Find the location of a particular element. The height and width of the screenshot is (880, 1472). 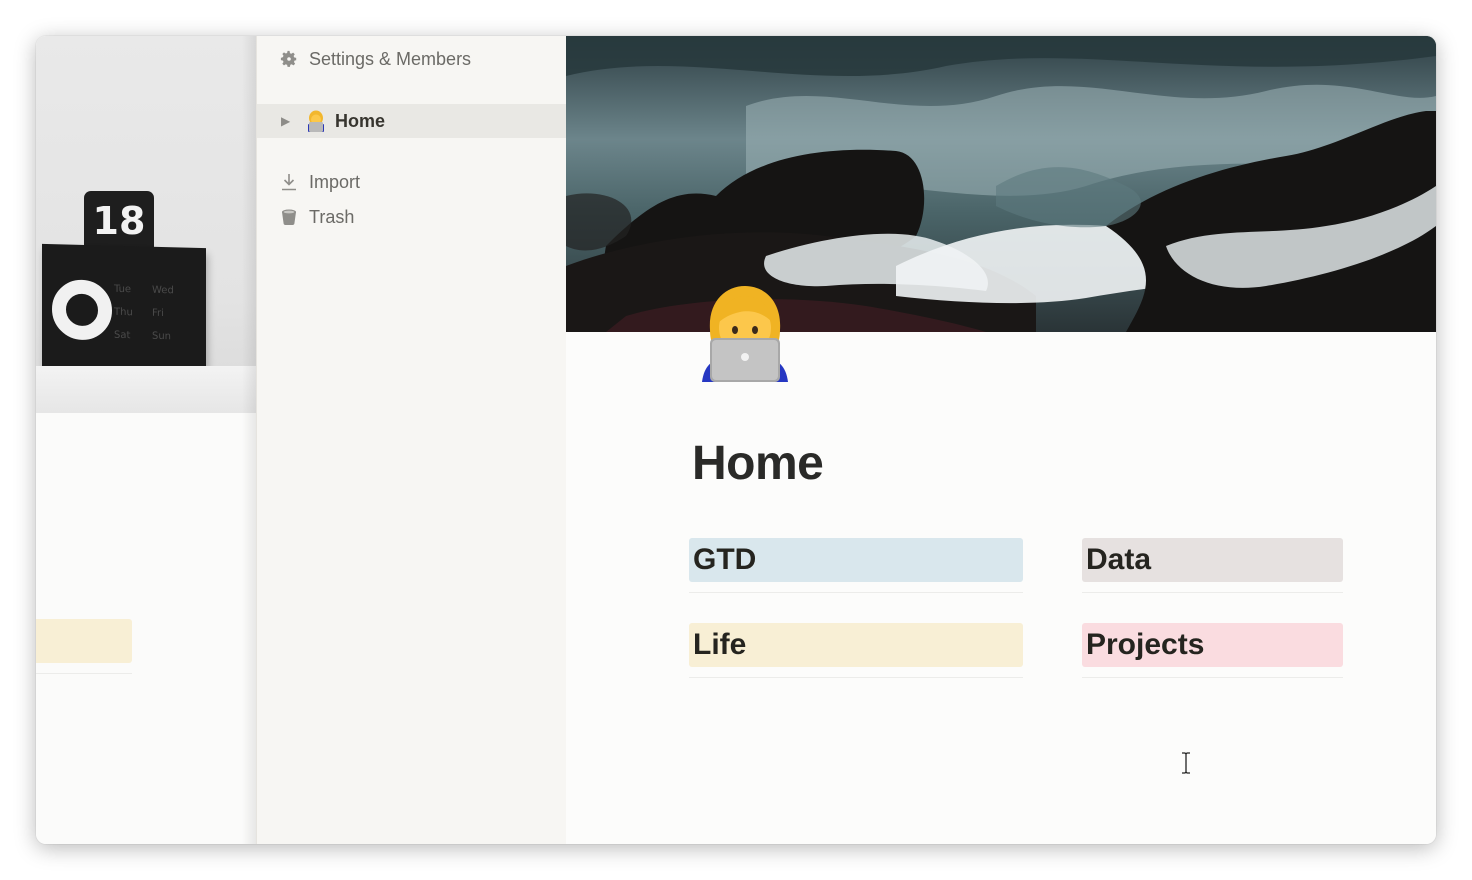

woman-technologist-page-icon is located at coordinates (745, 332).